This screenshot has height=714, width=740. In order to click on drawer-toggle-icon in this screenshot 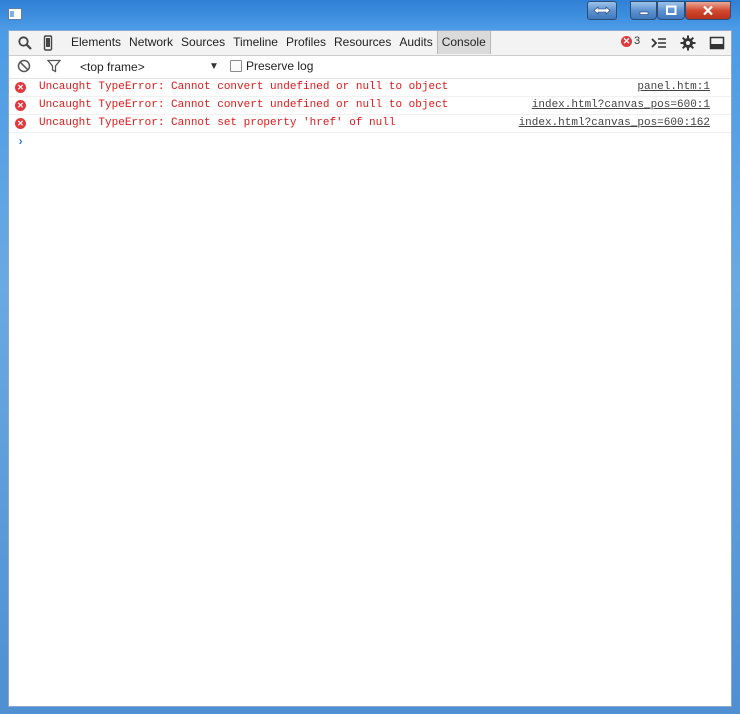, I will do `click(659, 43)`.